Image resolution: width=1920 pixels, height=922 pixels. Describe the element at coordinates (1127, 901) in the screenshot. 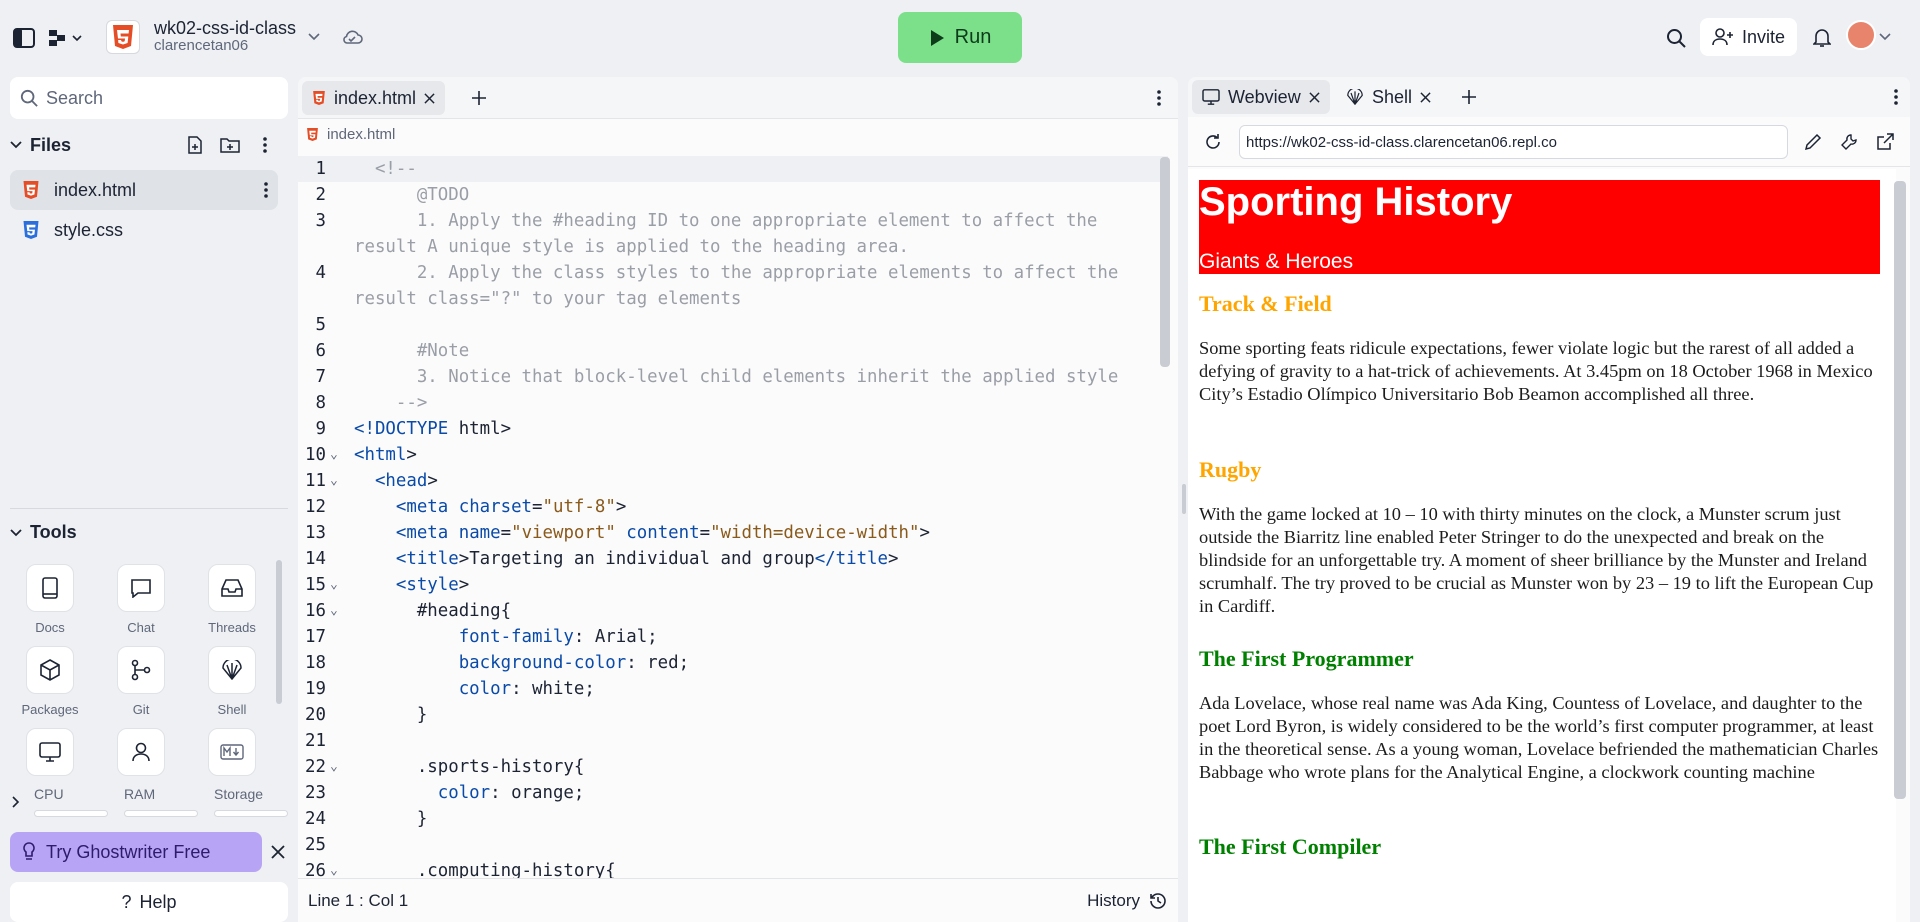

I see `history-button: History` at that location.